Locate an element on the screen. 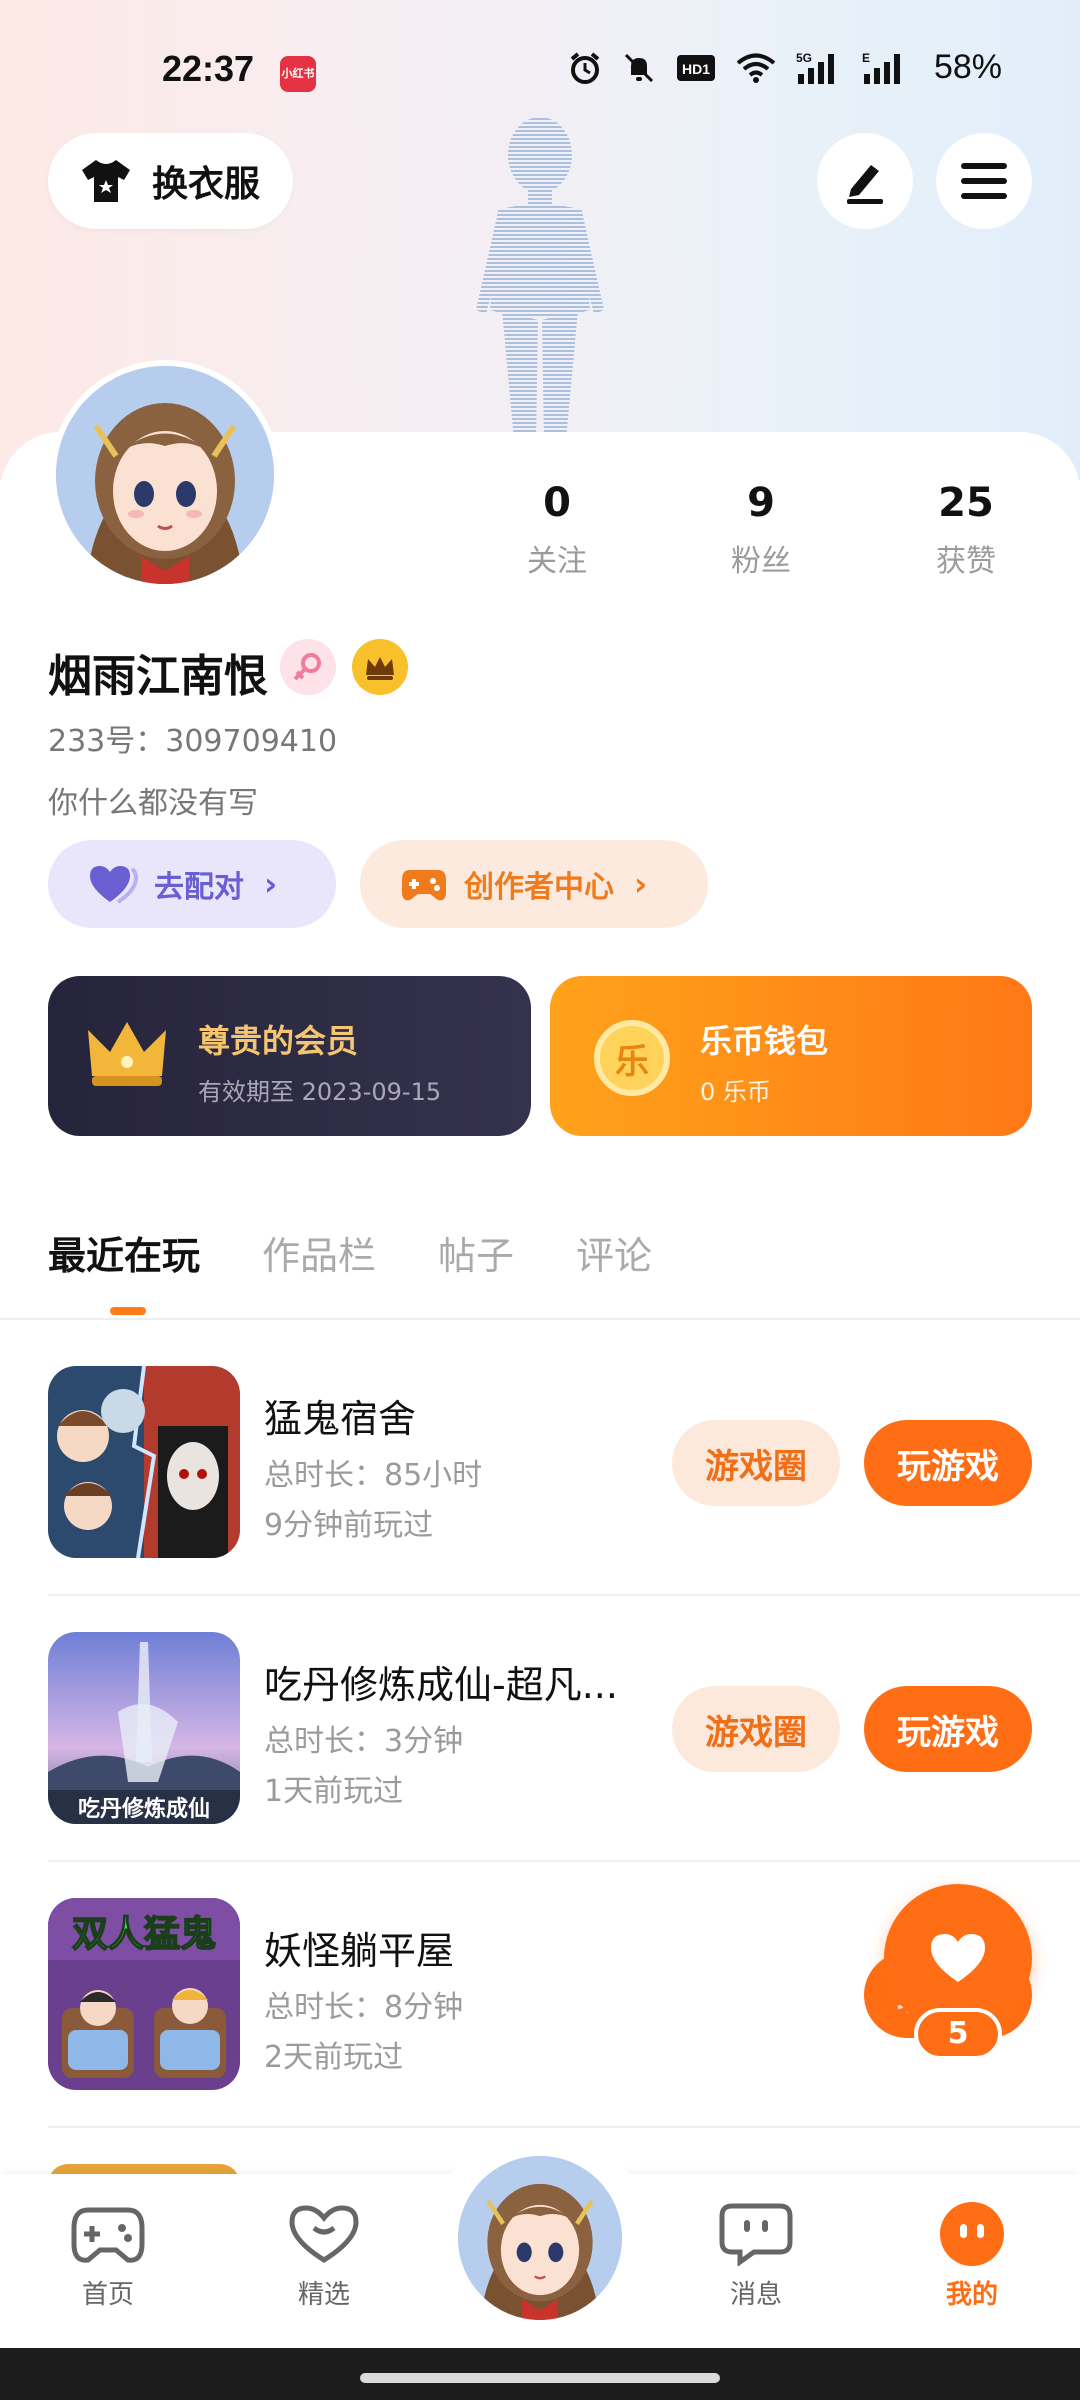 Image resolution: width=1080 pixels, height=2400 pixels. game-art-cultivation: 吃丹修炼成仙 is located at coordinates (144, 1728).